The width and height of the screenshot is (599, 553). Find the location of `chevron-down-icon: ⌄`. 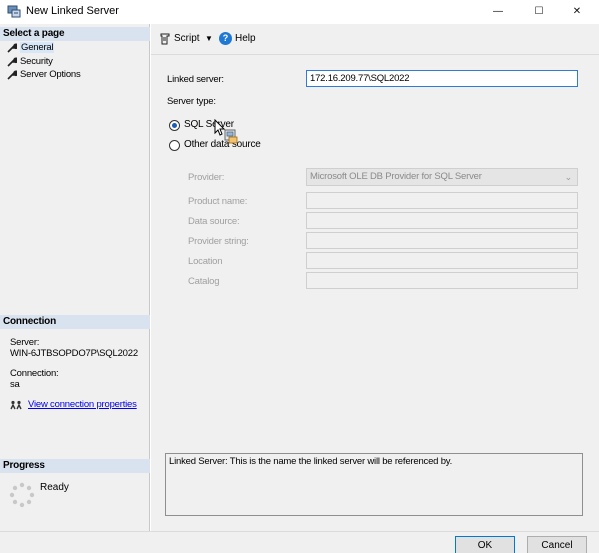

chevron-down-icon: ⌄ is located at coordinates (568, 177).